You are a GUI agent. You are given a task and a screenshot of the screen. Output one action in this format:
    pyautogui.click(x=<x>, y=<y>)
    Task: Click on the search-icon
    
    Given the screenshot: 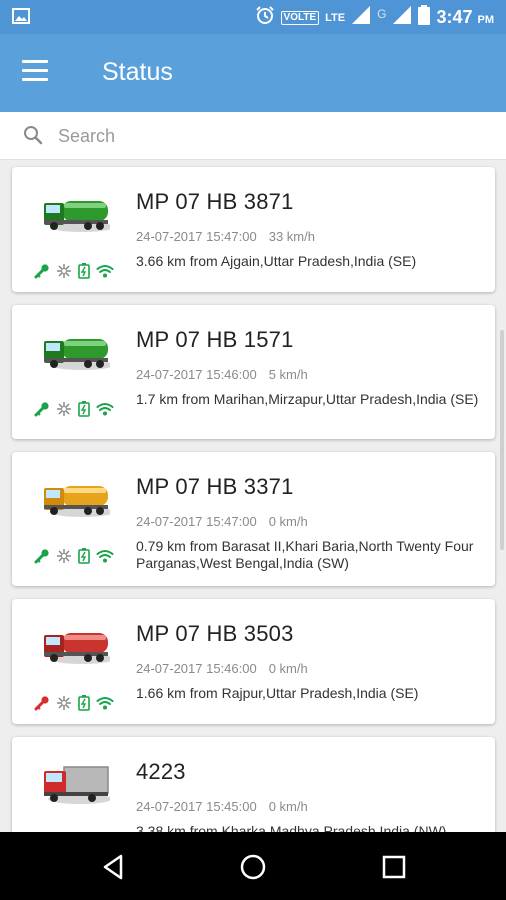 What is the action you would take?
    pyautogui.click(x=33, y=137)
    